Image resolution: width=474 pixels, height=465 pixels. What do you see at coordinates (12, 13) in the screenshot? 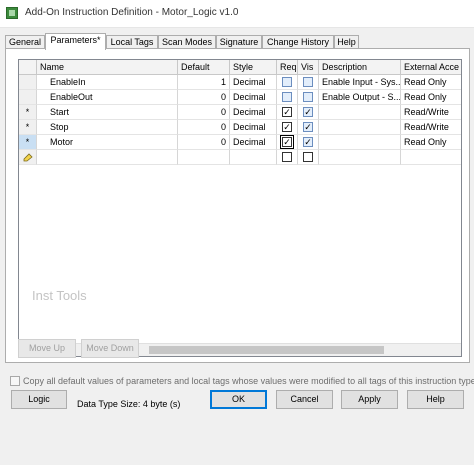
I see `app-icon` at bounding box center [12, 13].